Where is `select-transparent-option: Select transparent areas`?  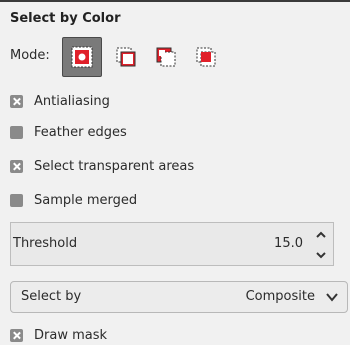
select-transparent-option: Select transparent areas is located at coordinates (102, 166).